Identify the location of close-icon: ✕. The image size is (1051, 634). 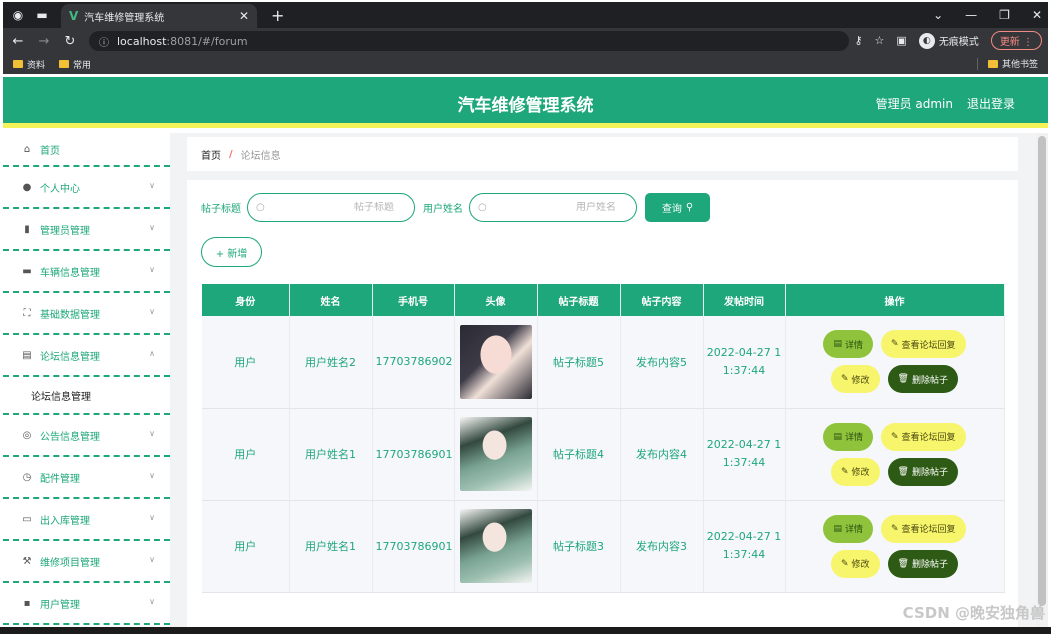
(244, 16).